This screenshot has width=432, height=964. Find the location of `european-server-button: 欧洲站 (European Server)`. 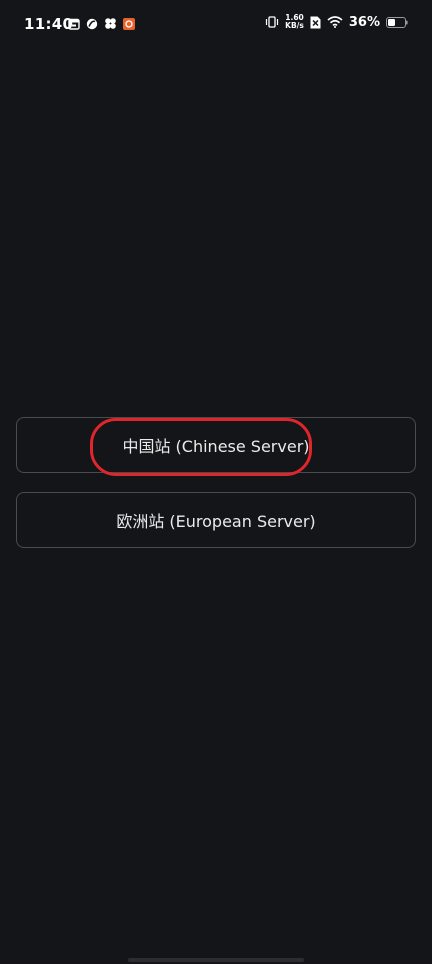

european-server-button: 欧洲站 (European Server) is located at coordinates (216, 520).